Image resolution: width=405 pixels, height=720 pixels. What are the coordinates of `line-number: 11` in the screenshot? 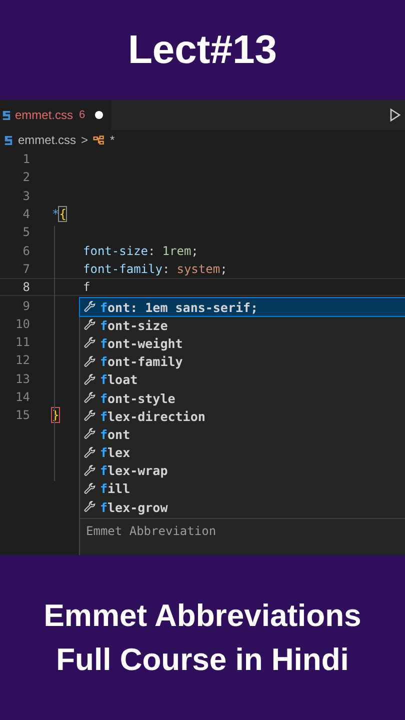 It's located at (22, 342).